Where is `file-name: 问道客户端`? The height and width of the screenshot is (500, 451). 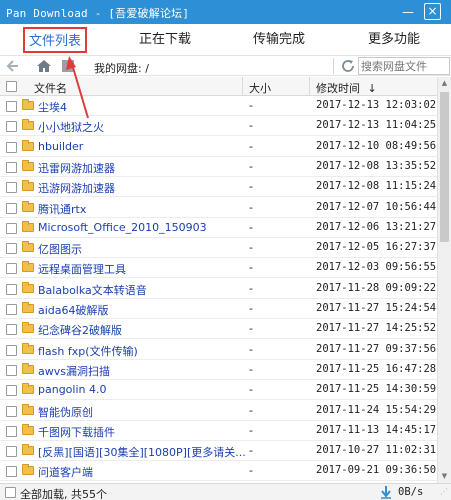 file-name: 问道客户端 is located at coordinates (65, 472).